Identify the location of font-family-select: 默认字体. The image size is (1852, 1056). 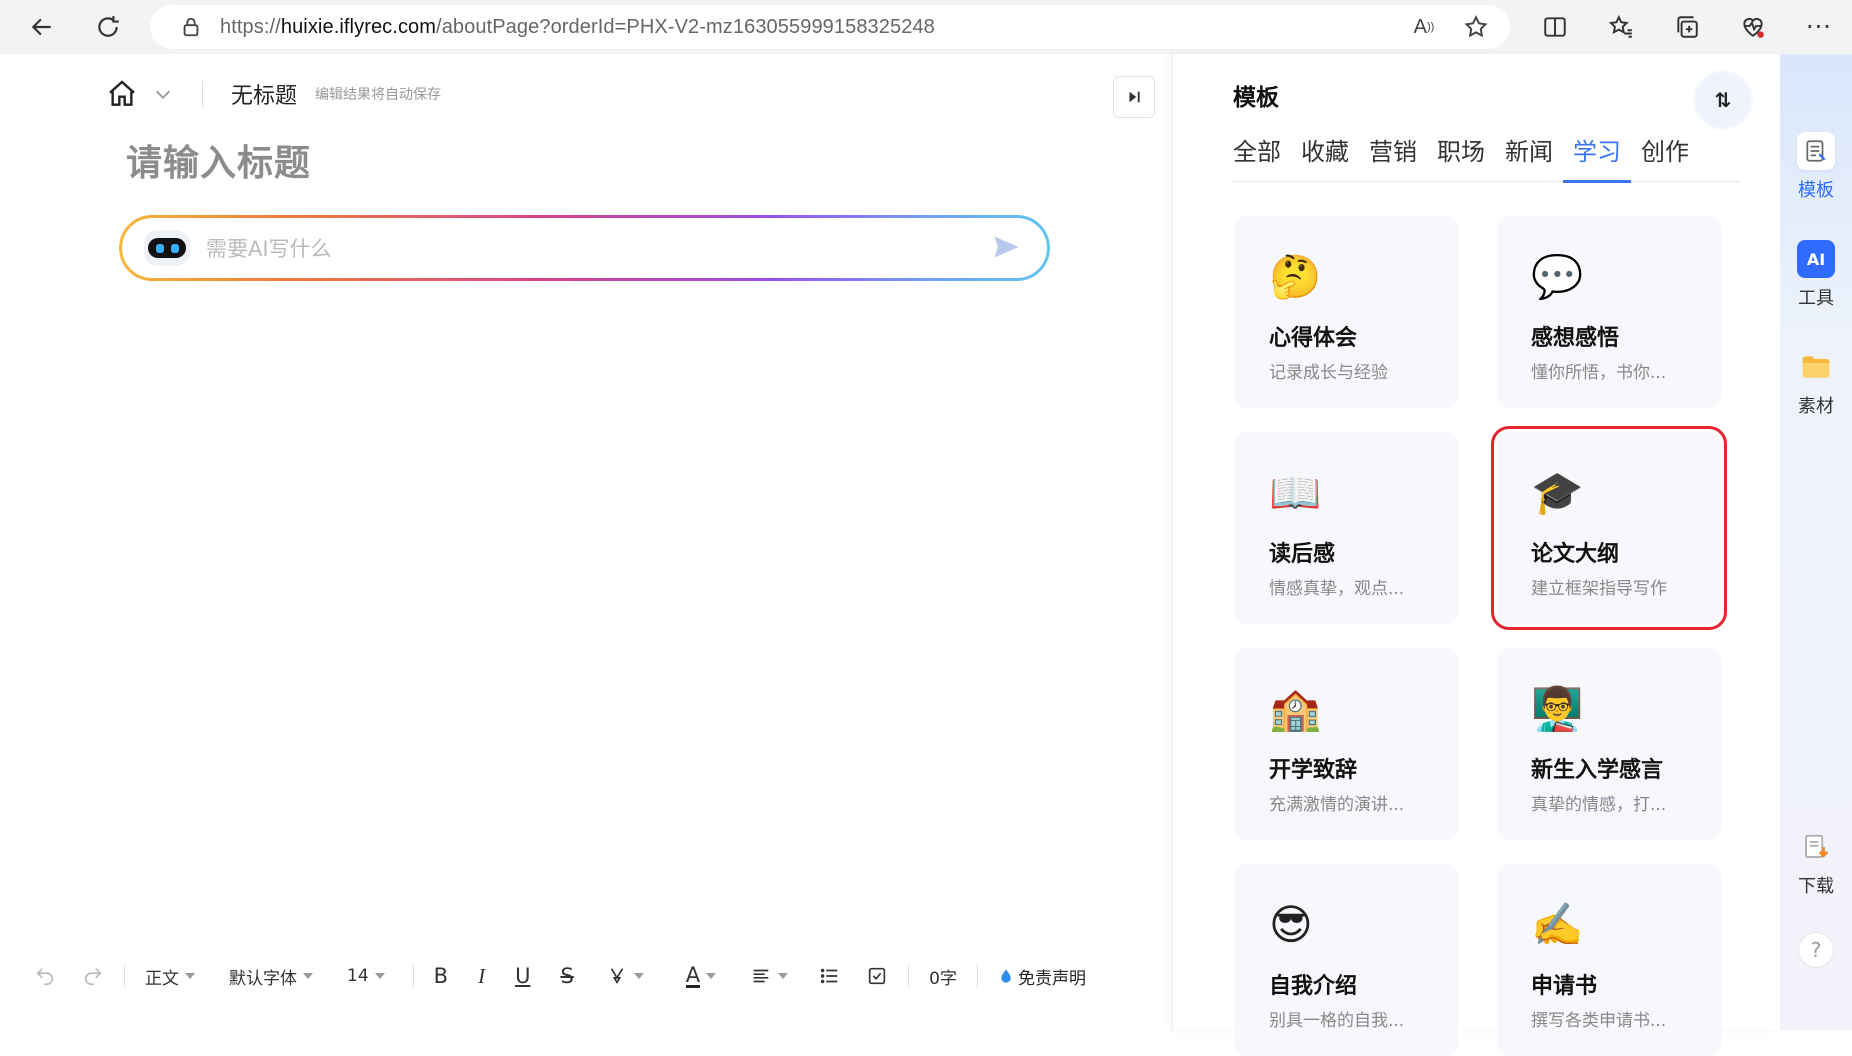
(271, 976).